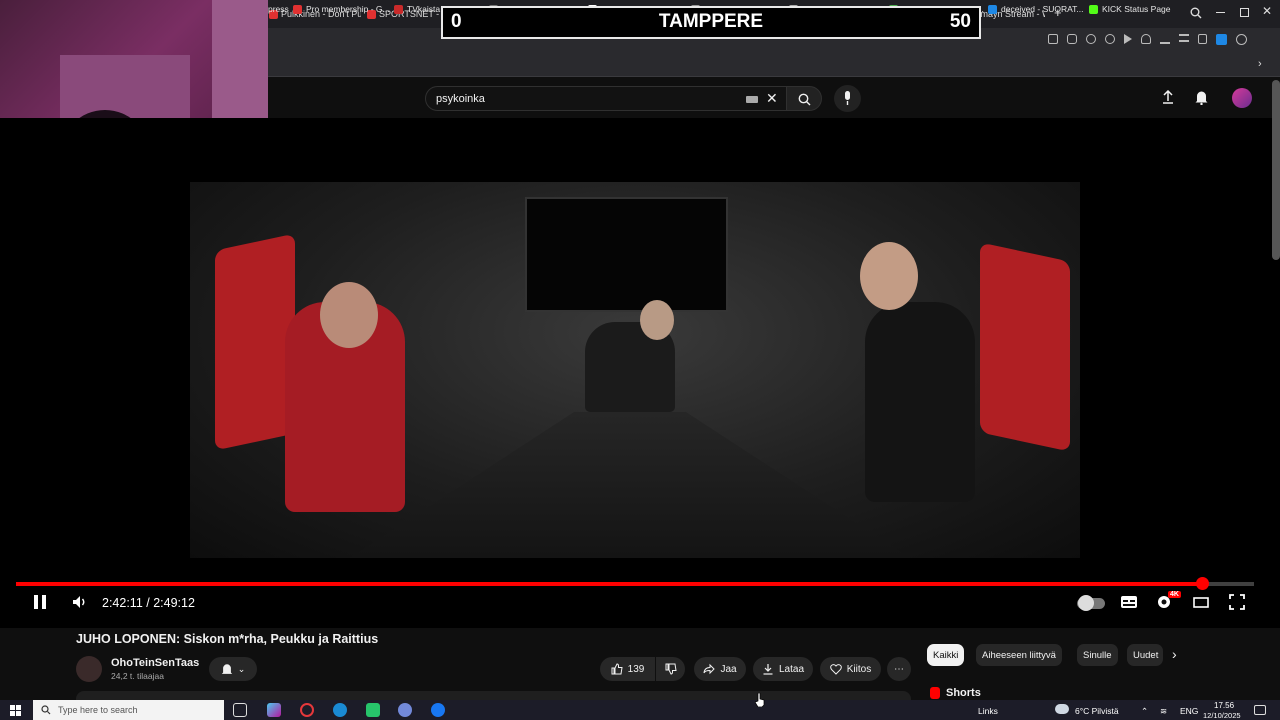  I want to click on edge-app-icon, so click(340, 710).